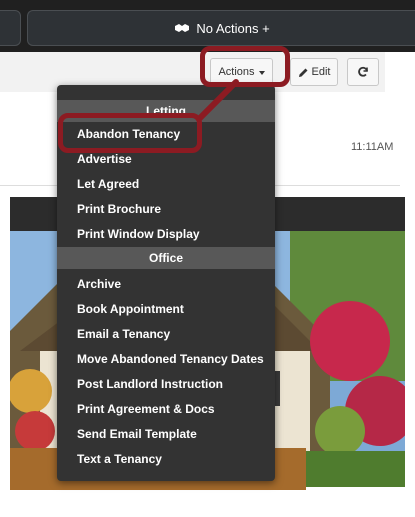 The width and height of the screenshot is (415, 517). Describe the element at coordinates (245, 66) in the screenshot. I see `annotation-highlight-actions` at that location.